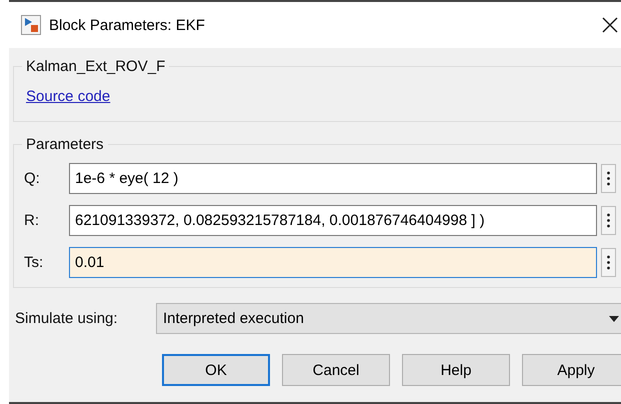 The image size is (621, 404). What do you see at coordinates (34, 262) in the screenshot?
I see `field-label: Ts:` at bounding box center [34, 262].